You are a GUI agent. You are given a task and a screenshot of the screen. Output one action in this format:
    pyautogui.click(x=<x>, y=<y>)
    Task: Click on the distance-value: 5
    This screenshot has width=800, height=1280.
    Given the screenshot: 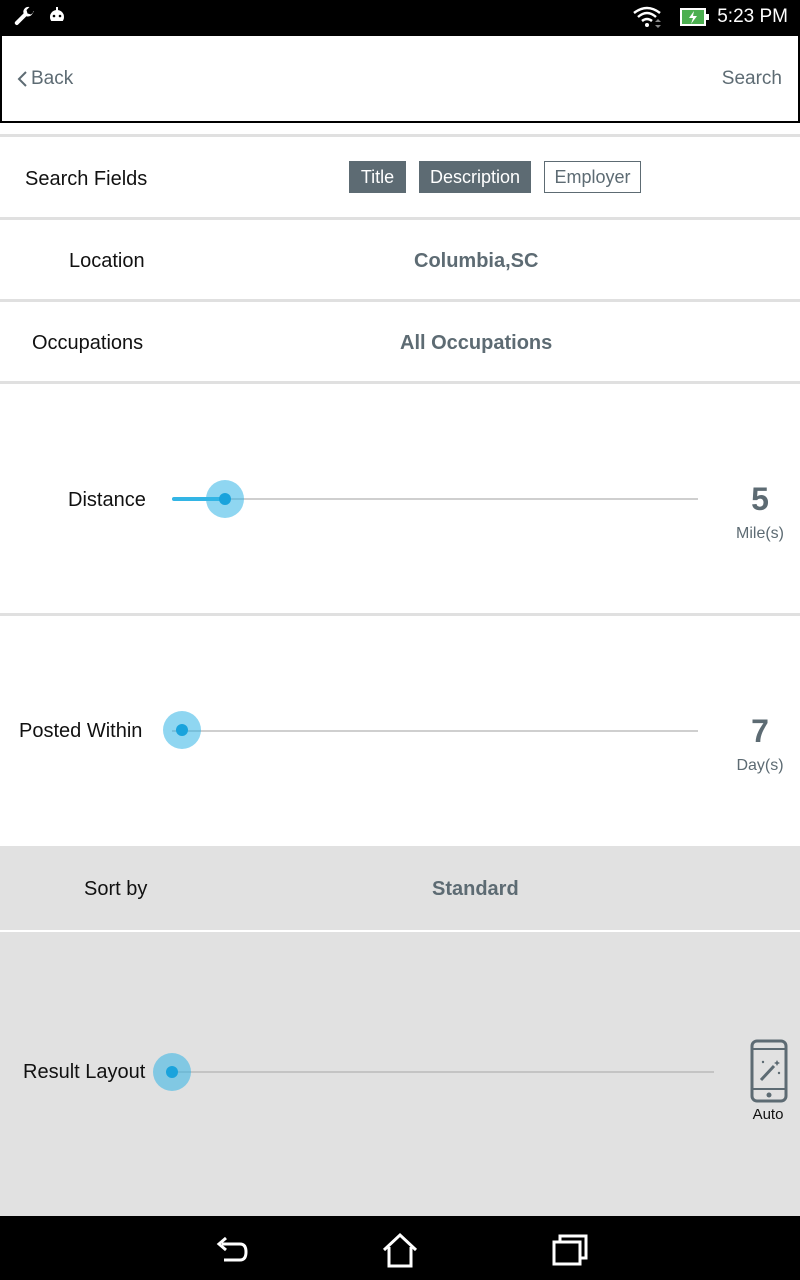 What is the action you would take?
    pyautogui.click(x=760, y=499)
    